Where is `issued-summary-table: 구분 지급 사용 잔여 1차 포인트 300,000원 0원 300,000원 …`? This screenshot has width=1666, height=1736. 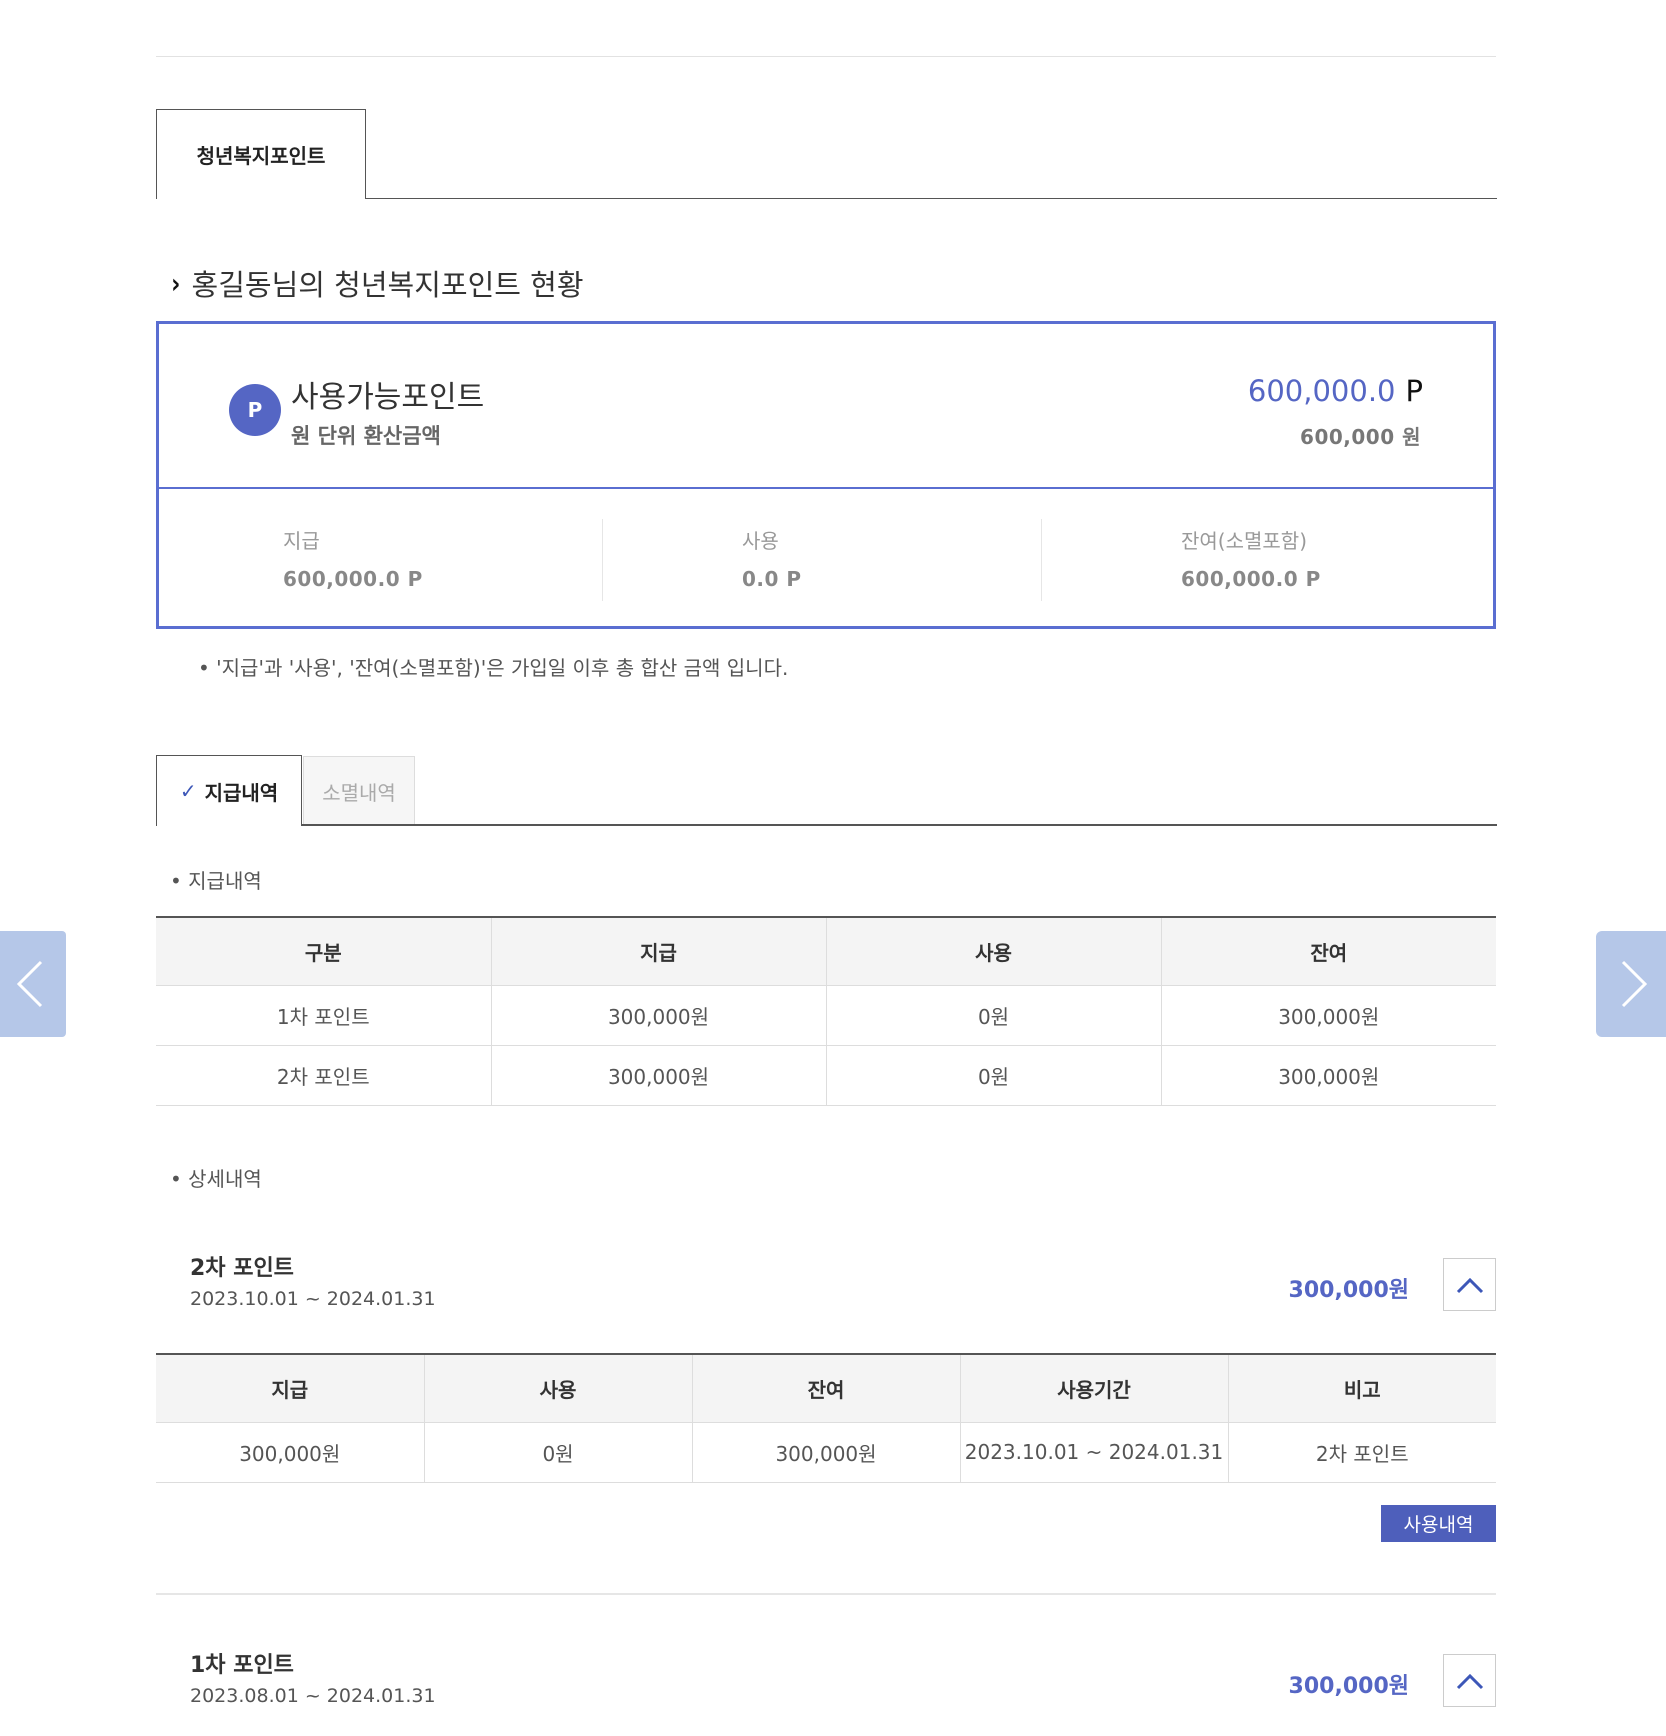 issued-summary-table: 구분 지급 사용 잔여 1차 포인트 300,000원 0원 300,000원 … is located at coordinates (826, 1011).